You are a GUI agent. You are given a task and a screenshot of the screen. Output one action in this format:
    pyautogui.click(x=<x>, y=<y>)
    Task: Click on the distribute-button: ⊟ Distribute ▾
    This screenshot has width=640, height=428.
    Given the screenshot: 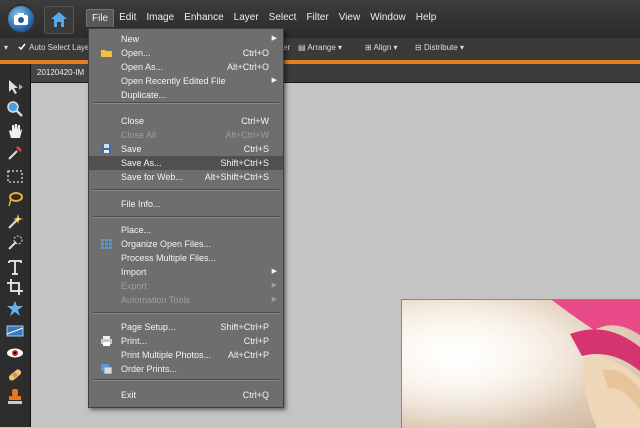 What is the action you would take?
    pyautogui.click(x=439, y=47)
    